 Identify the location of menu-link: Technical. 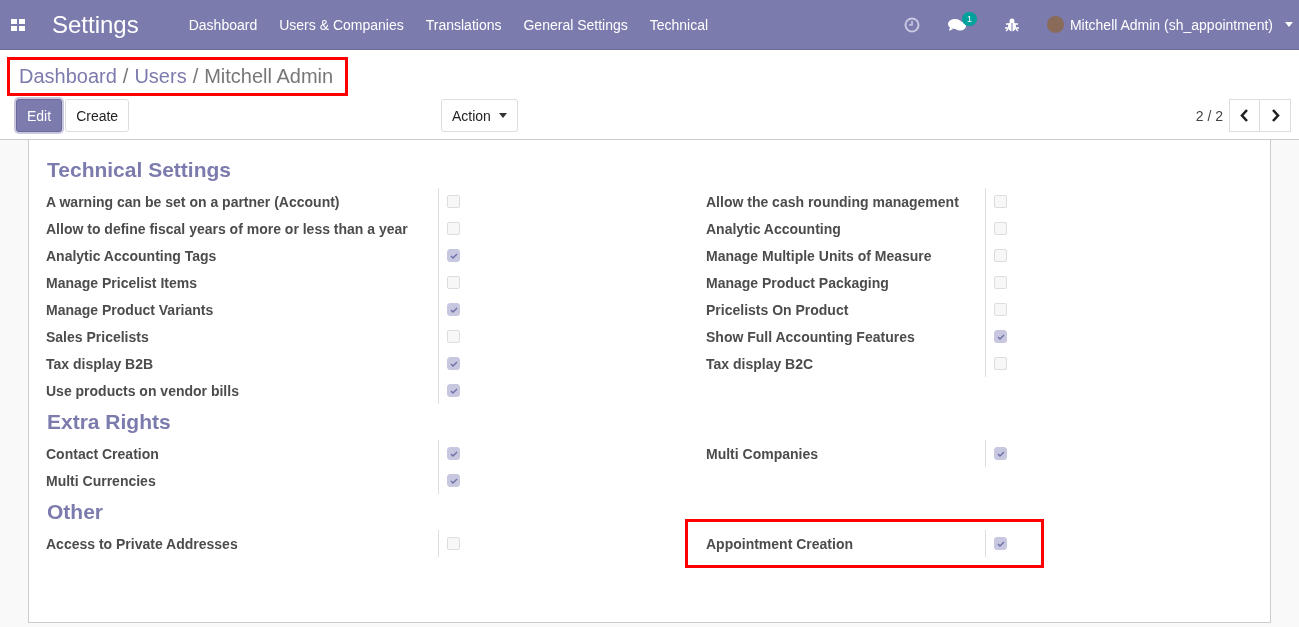
(679, 24).